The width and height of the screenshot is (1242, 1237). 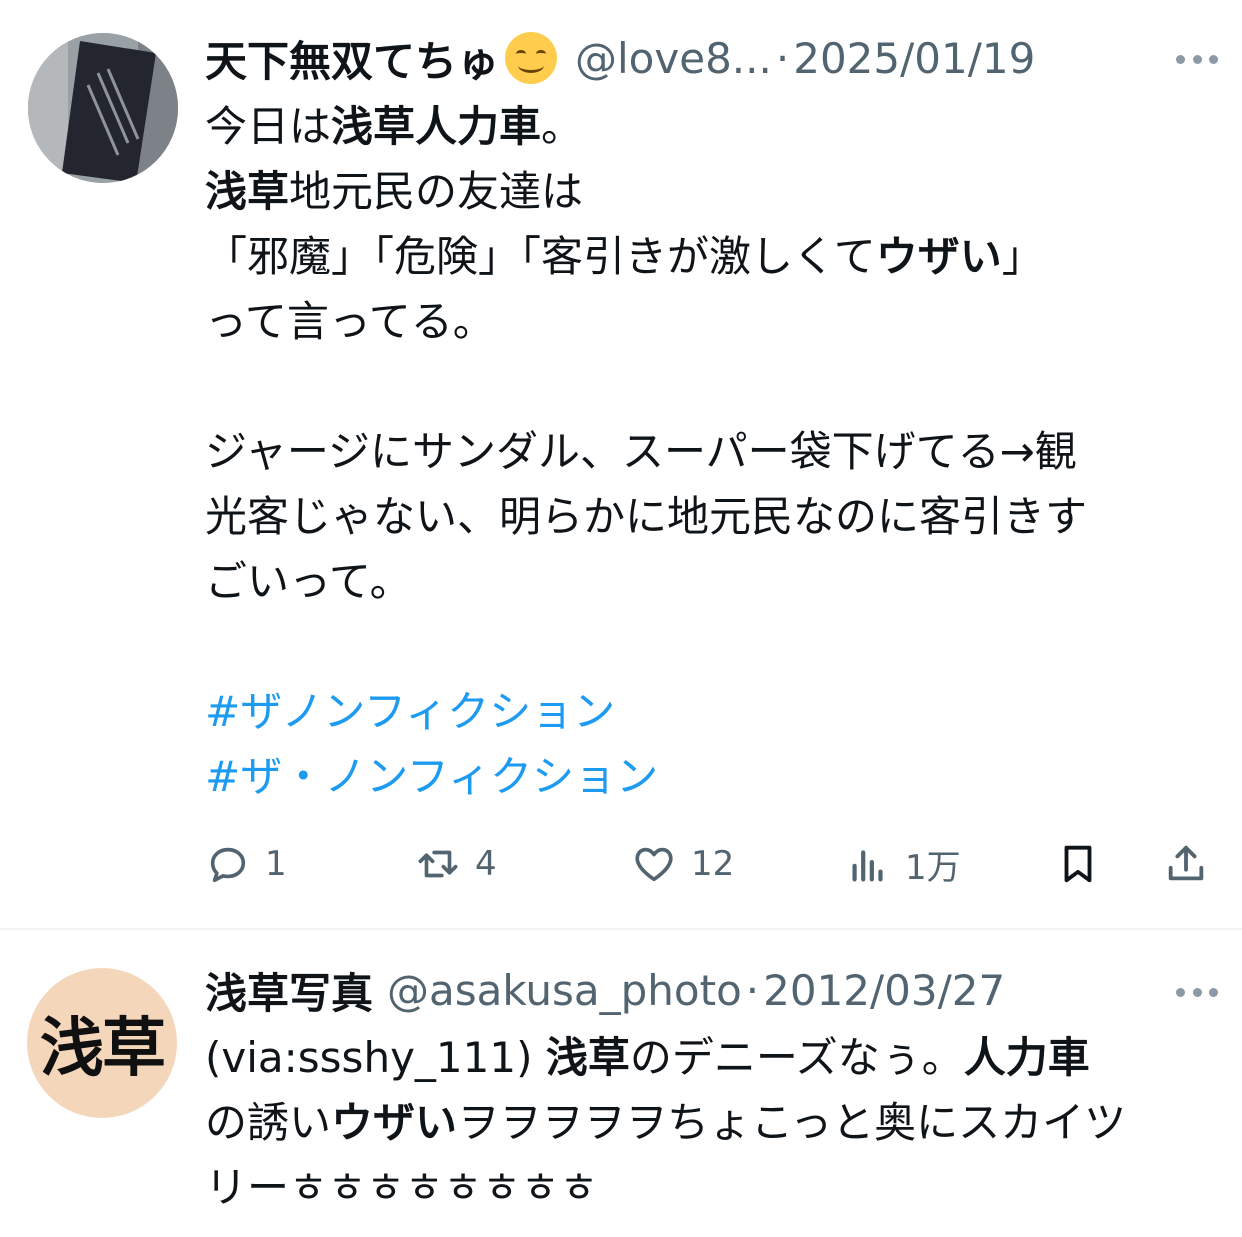 What do you see at coordinates (914, 58) in the screenshot?
I see `tweet-date: 2025/01/19` at bounding box center [914, 58].